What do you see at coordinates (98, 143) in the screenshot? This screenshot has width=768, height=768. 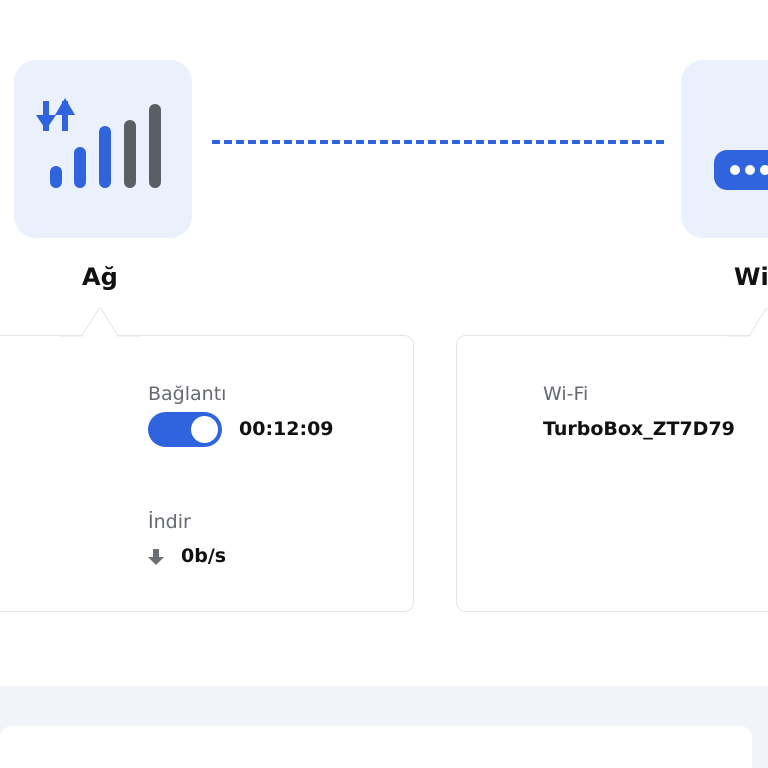 I see `signal-strength-icon` at bounding box center [98, 143].